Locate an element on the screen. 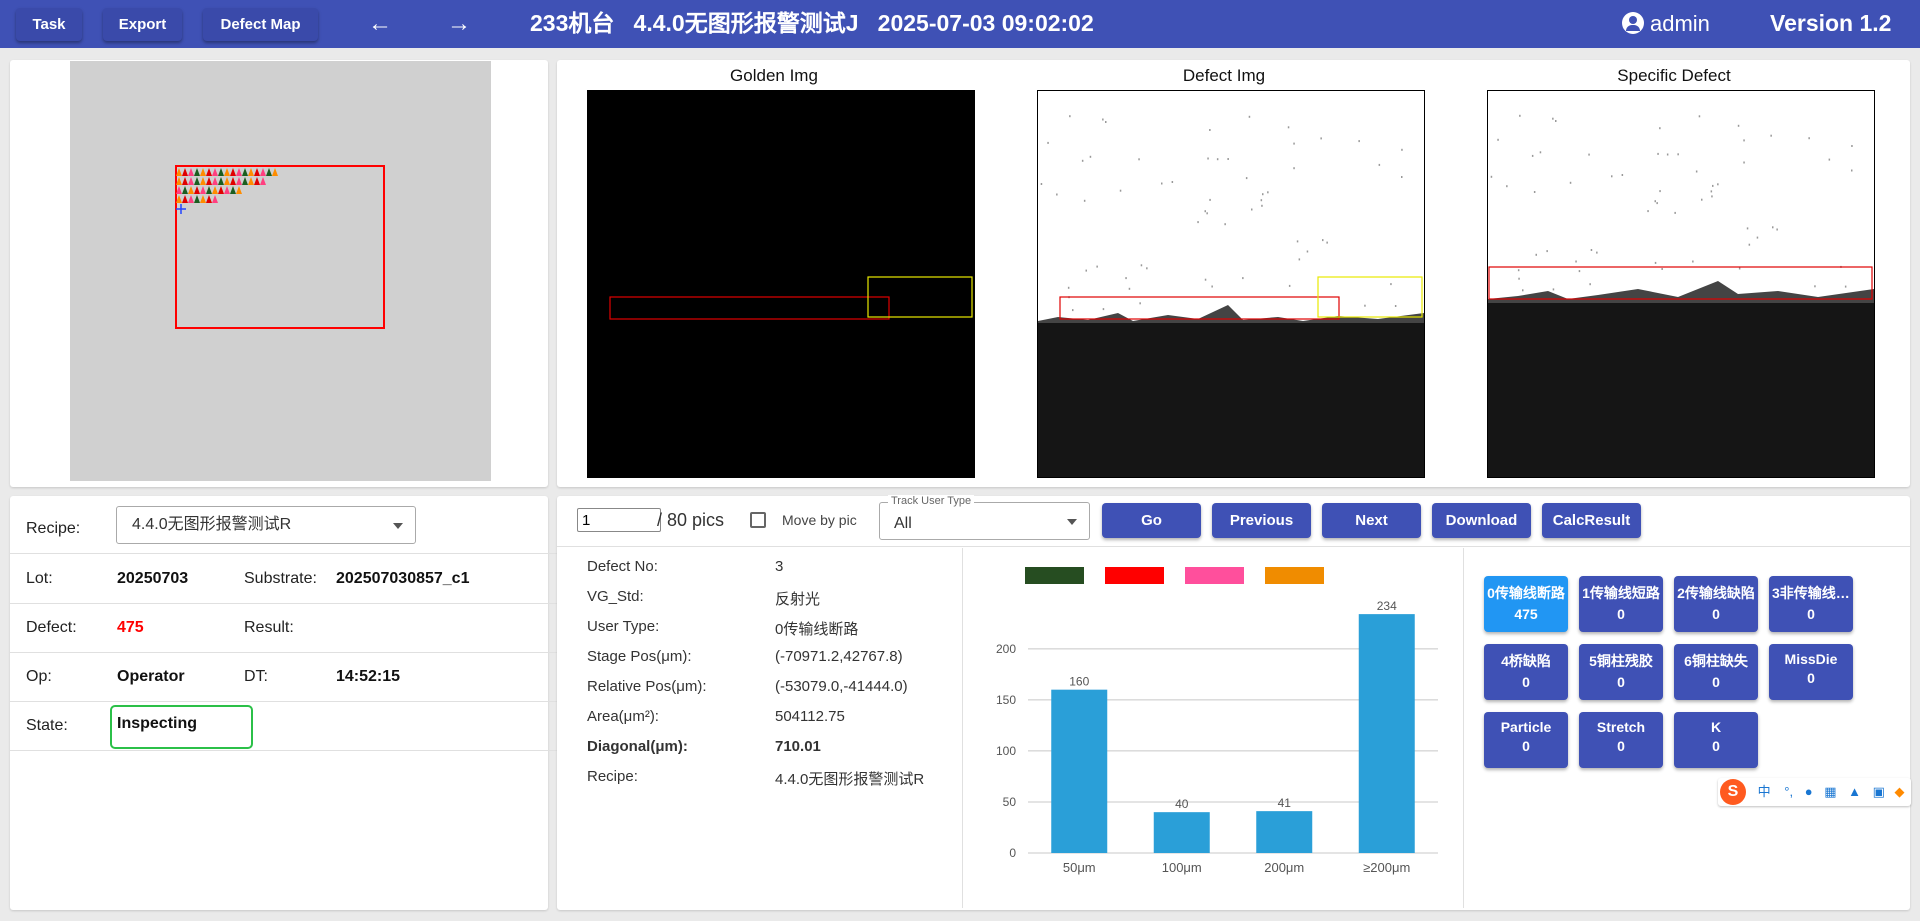 This screenshot has width=1920, height=921. state-highlight: Inspecting is located at coordinates (181, 727).